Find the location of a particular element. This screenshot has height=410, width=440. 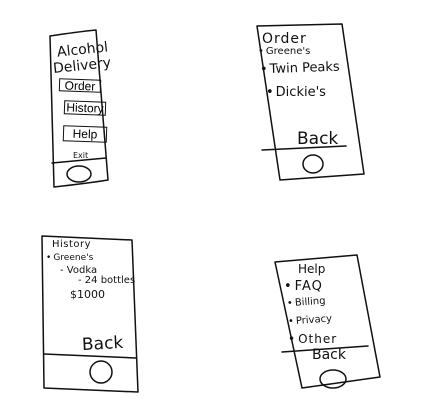

help-back-button: Back is located at coordinates (329, 355).